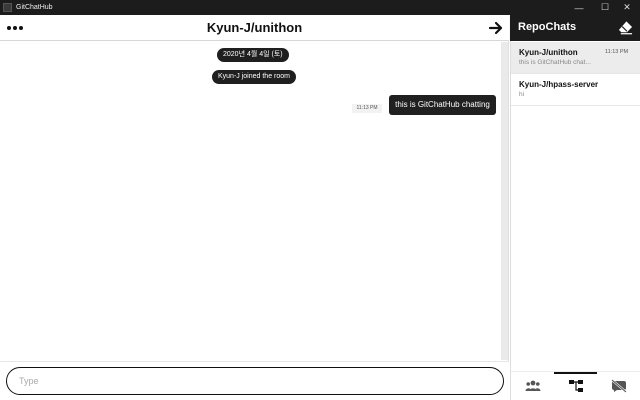 The image size is (640, 400). Describe the element at coordinates (522, 94) in the screenshot. I see `room-preview: hi` at that location.